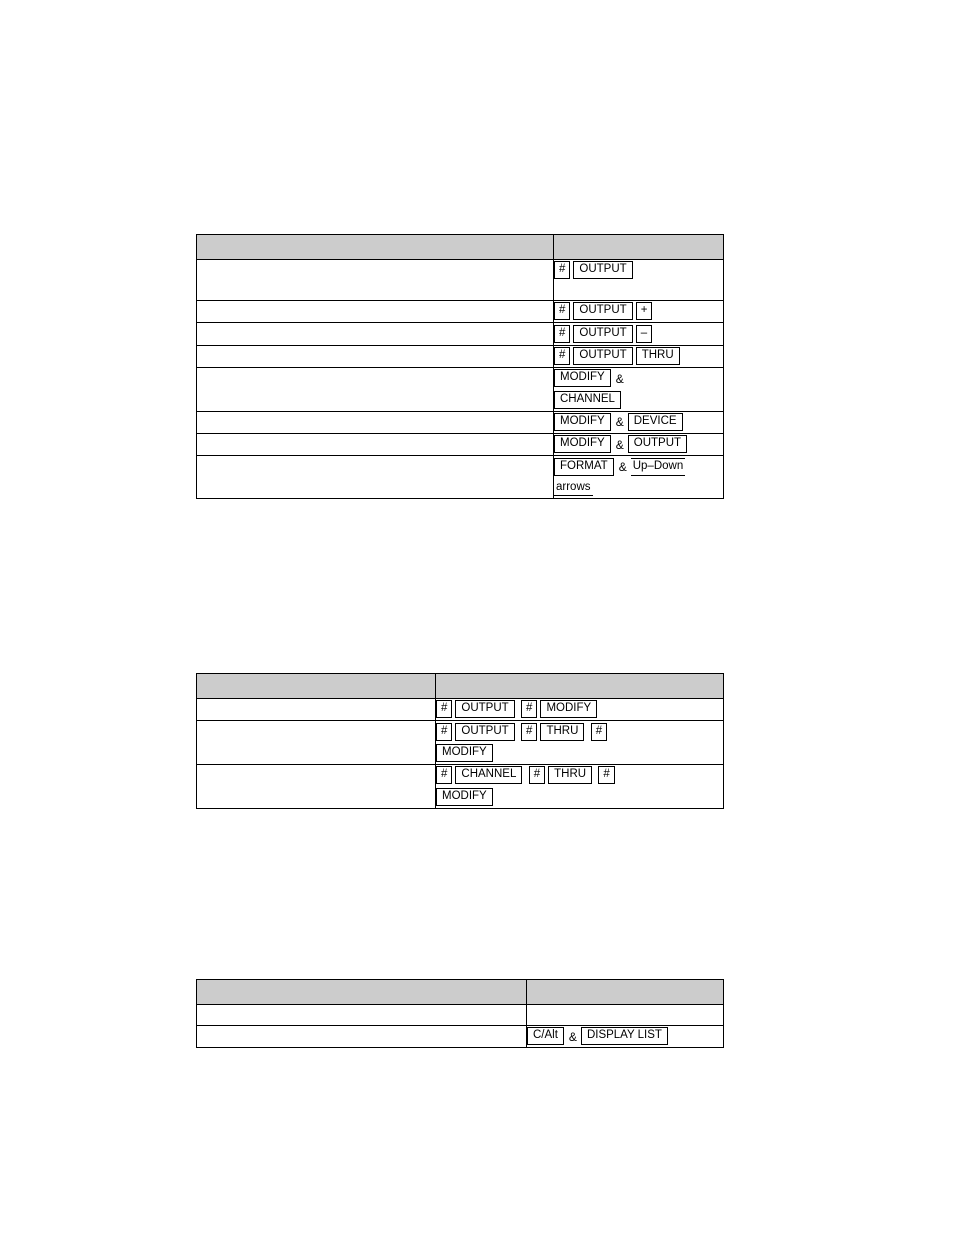 Image resolution: width=954 pixels, height=1235 pixels. I want to click on row-key-sequence: # CHANNEL # THRU # MODIFY, so click(579, 786).